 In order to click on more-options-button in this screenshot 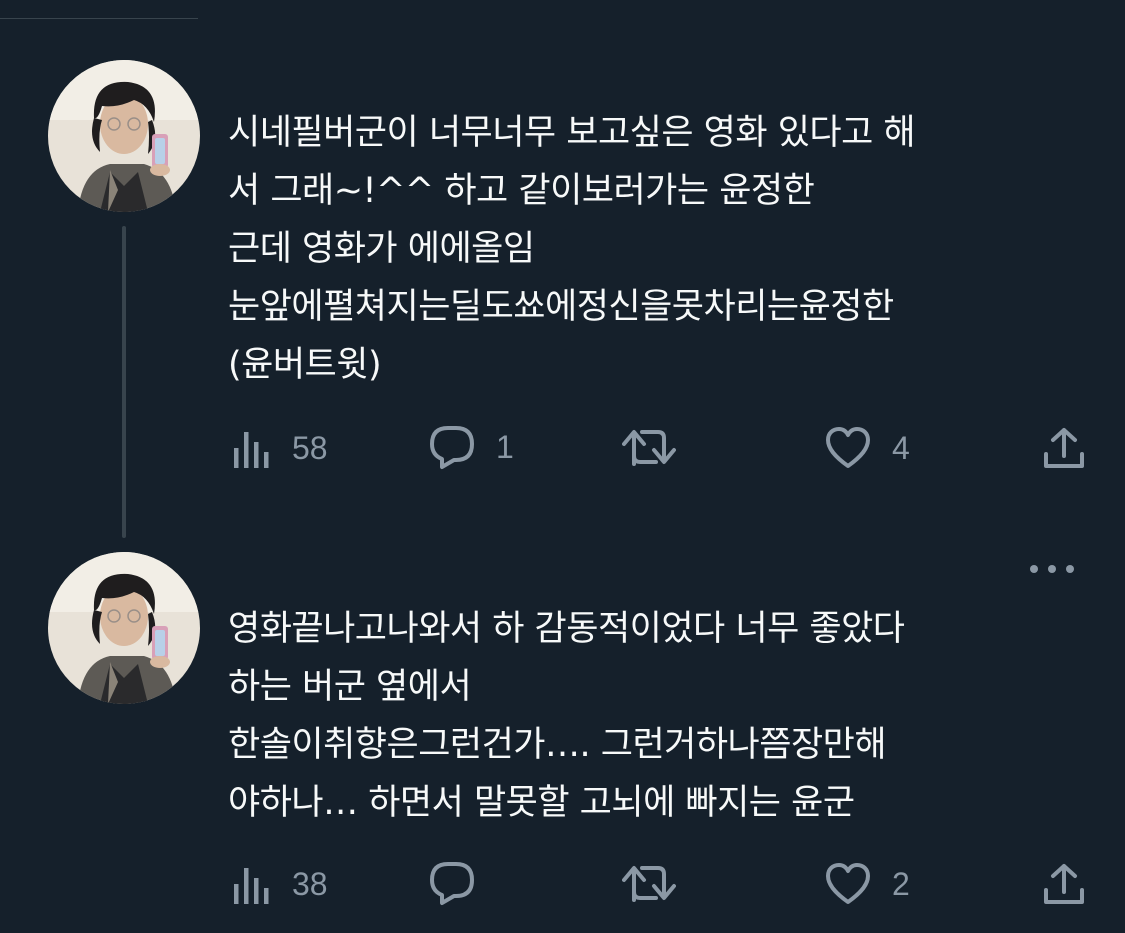, I will do `click(1052, 569)`.